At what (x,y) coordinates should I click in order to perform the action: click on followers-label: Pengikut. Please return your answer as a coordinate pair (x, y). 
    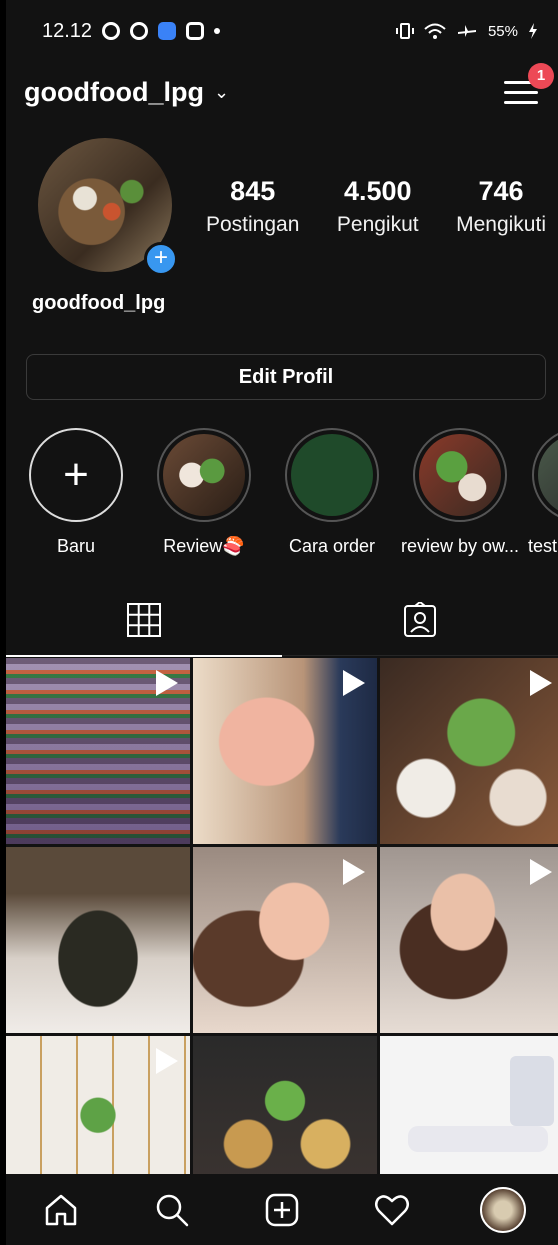
    Looking at the image, I should click on (377, 224).